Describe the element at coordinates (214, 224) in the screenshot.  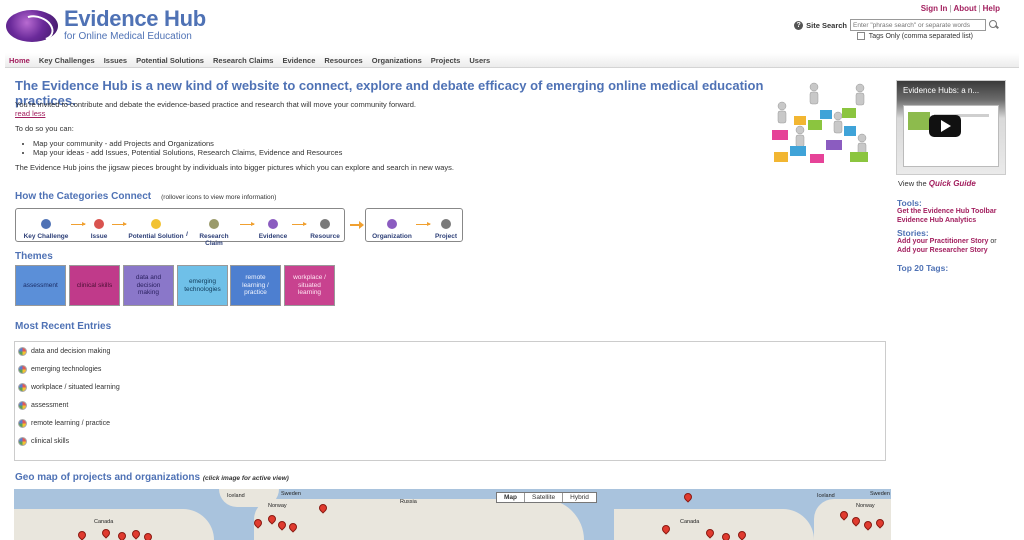
I see `research-claim-icon` at that location.